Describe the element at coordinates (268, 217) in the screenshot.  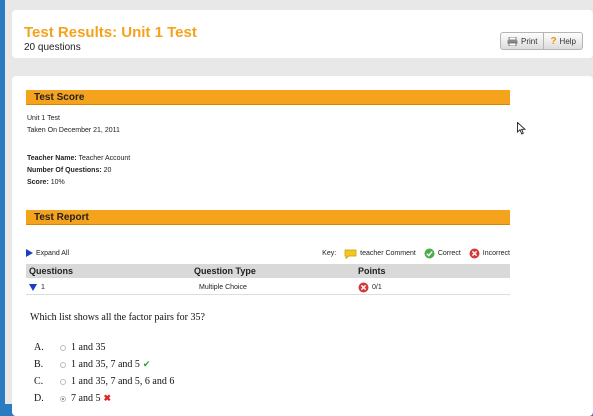
I see `test-report-header: Test Report` at that location.